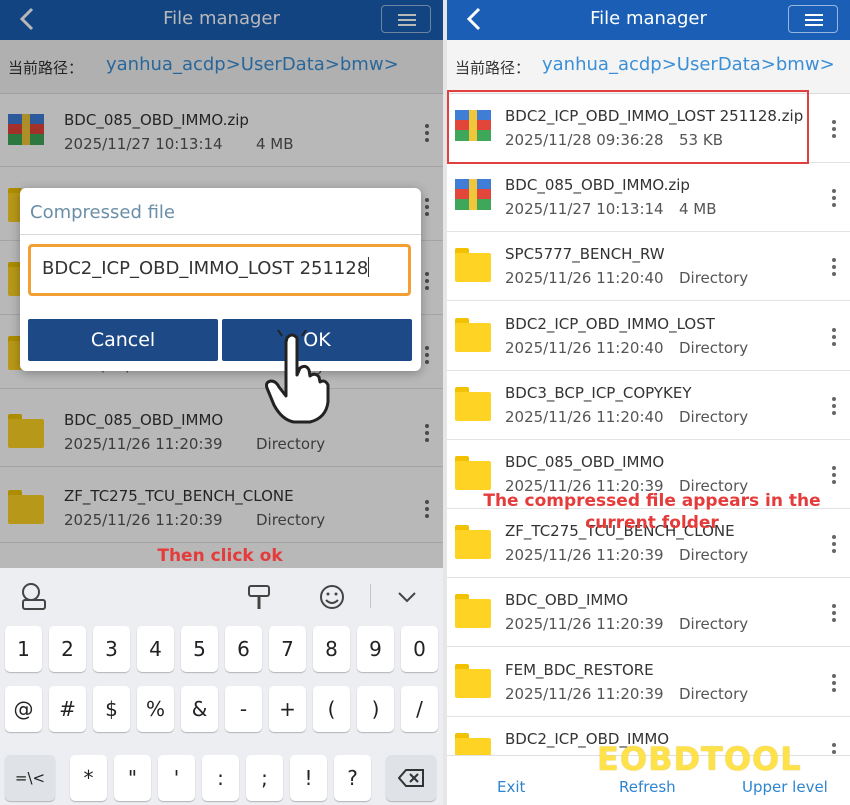 This screenshot has width=850, height=805. What do you see at coordinates (287, 649) in the screenshot?
I see `key: 7` at bounding box center [287, 649].